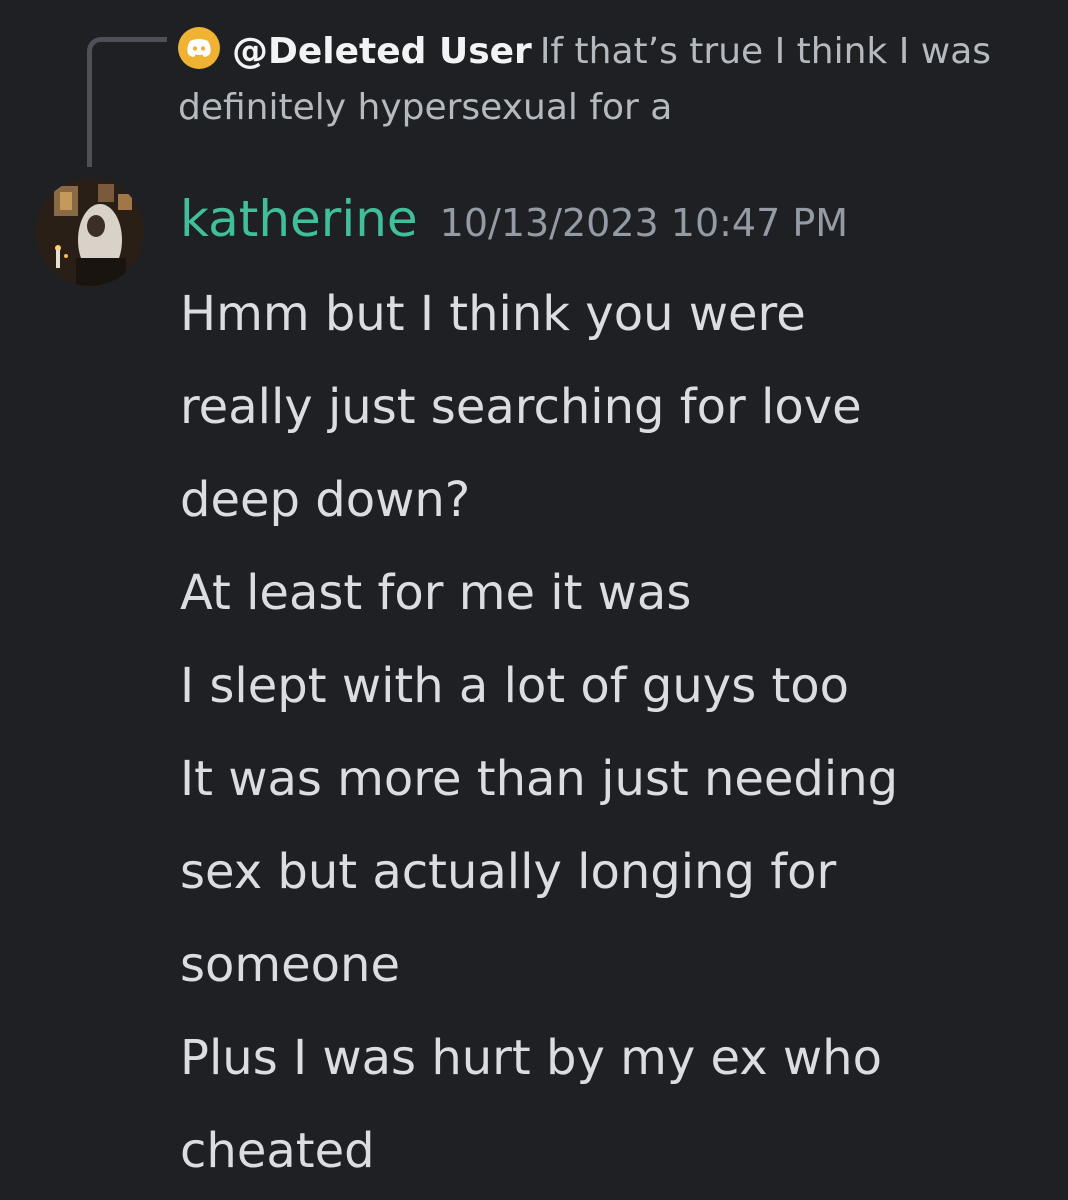  I want to click on avatar, so click(90, 232).